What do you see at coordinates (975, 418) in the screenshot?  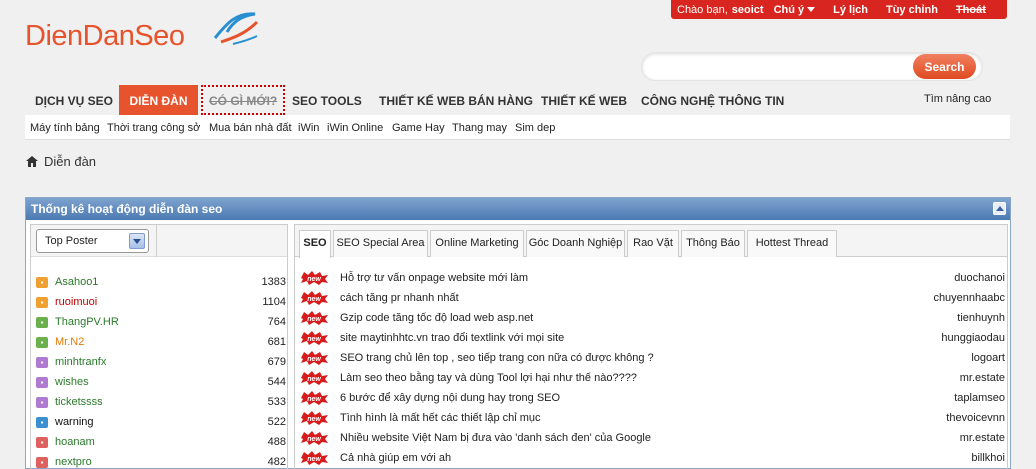 I see `thread-author-link: thevoicevnn` at bounding box center [975, 418].